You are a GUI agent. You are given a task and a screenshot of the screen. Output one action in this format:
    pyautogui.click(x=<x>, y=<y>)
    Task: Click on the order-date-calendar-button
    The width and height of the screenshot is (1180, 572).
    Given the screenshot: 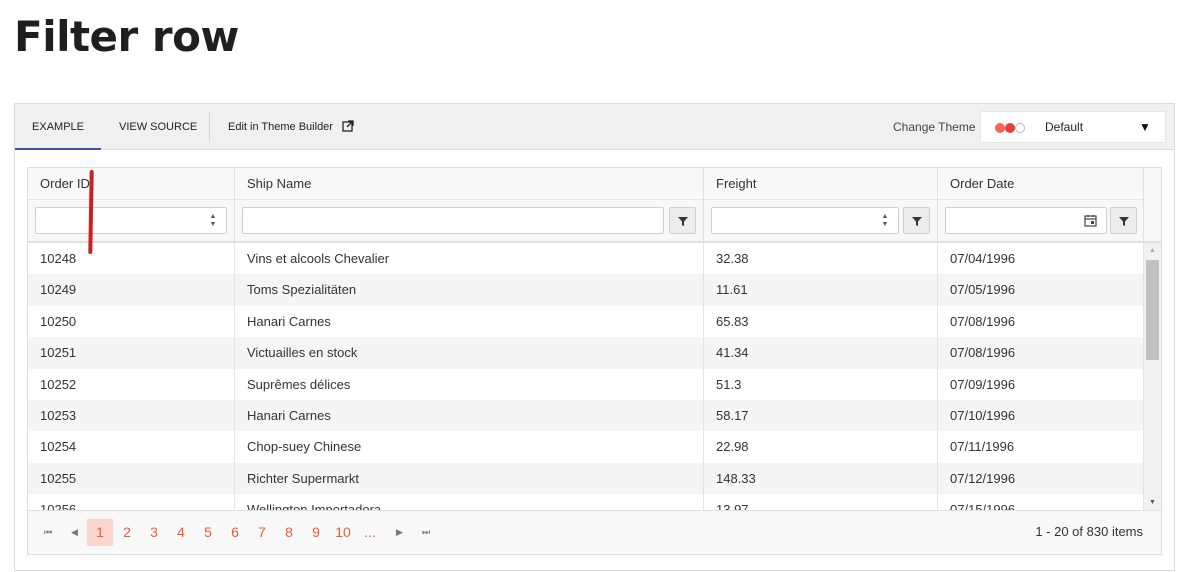 What is the action you would take?
    pyautogui.click(x=1091, y=220)
    